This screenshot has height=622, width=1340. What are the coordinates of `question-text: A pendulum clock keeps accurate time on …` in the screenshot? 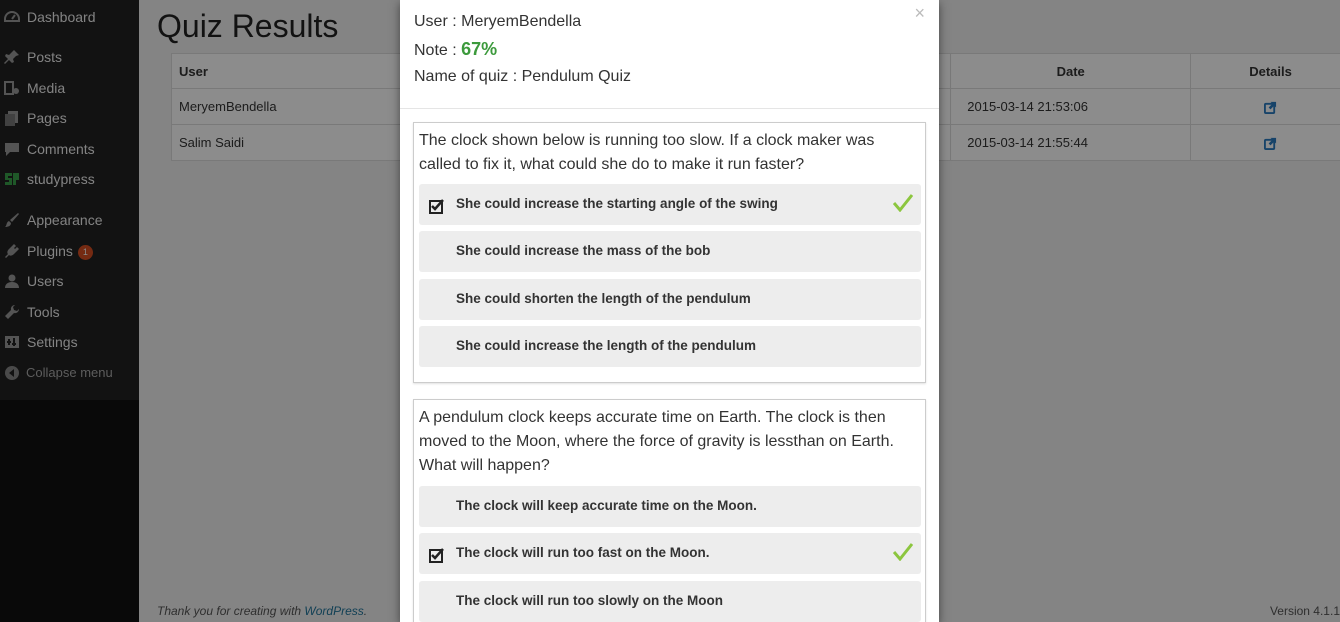 It's located at (656, 441).